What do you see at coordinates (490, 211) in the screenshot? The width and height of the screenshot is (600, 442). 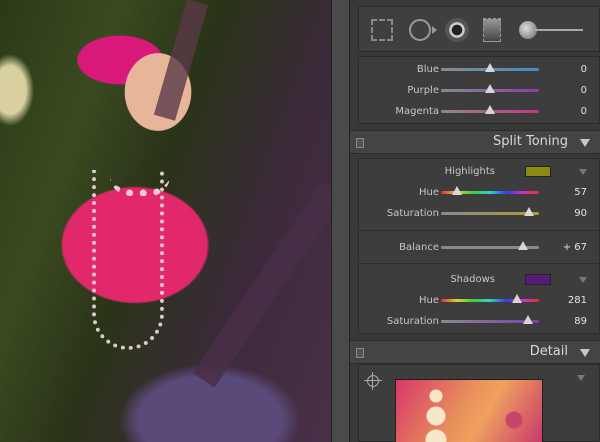 I see `highlights-saturation-slider` at bounding box center [490, 211].